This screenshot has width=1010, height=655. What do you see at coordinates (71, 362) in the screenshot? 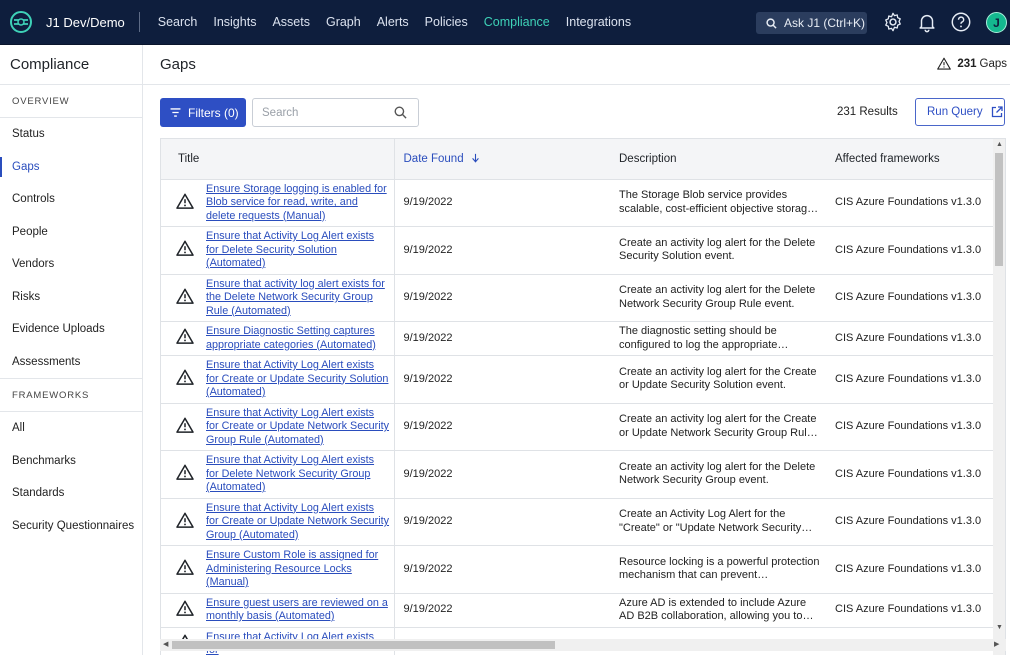
I see `sidebar-item-assessments: Assessments` at bounding box center [71, 362].